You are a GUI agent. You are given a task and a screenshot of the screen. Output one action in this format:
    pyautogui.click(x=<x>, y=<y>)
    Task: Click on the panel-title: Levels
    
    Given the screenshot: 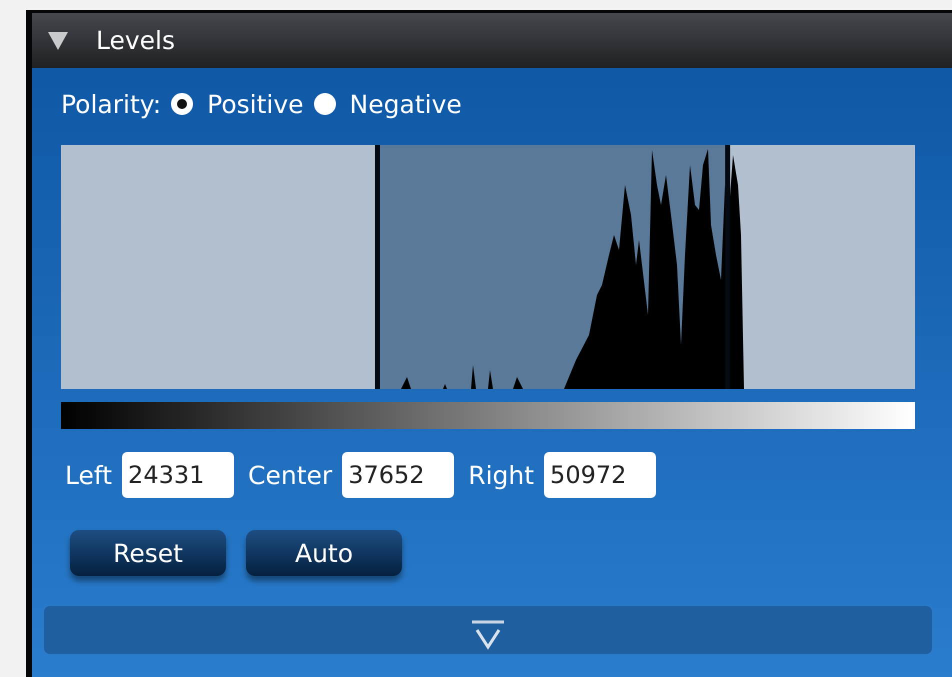 What is the action you would take?
    pyautogui.click(x=136, y=40)
    